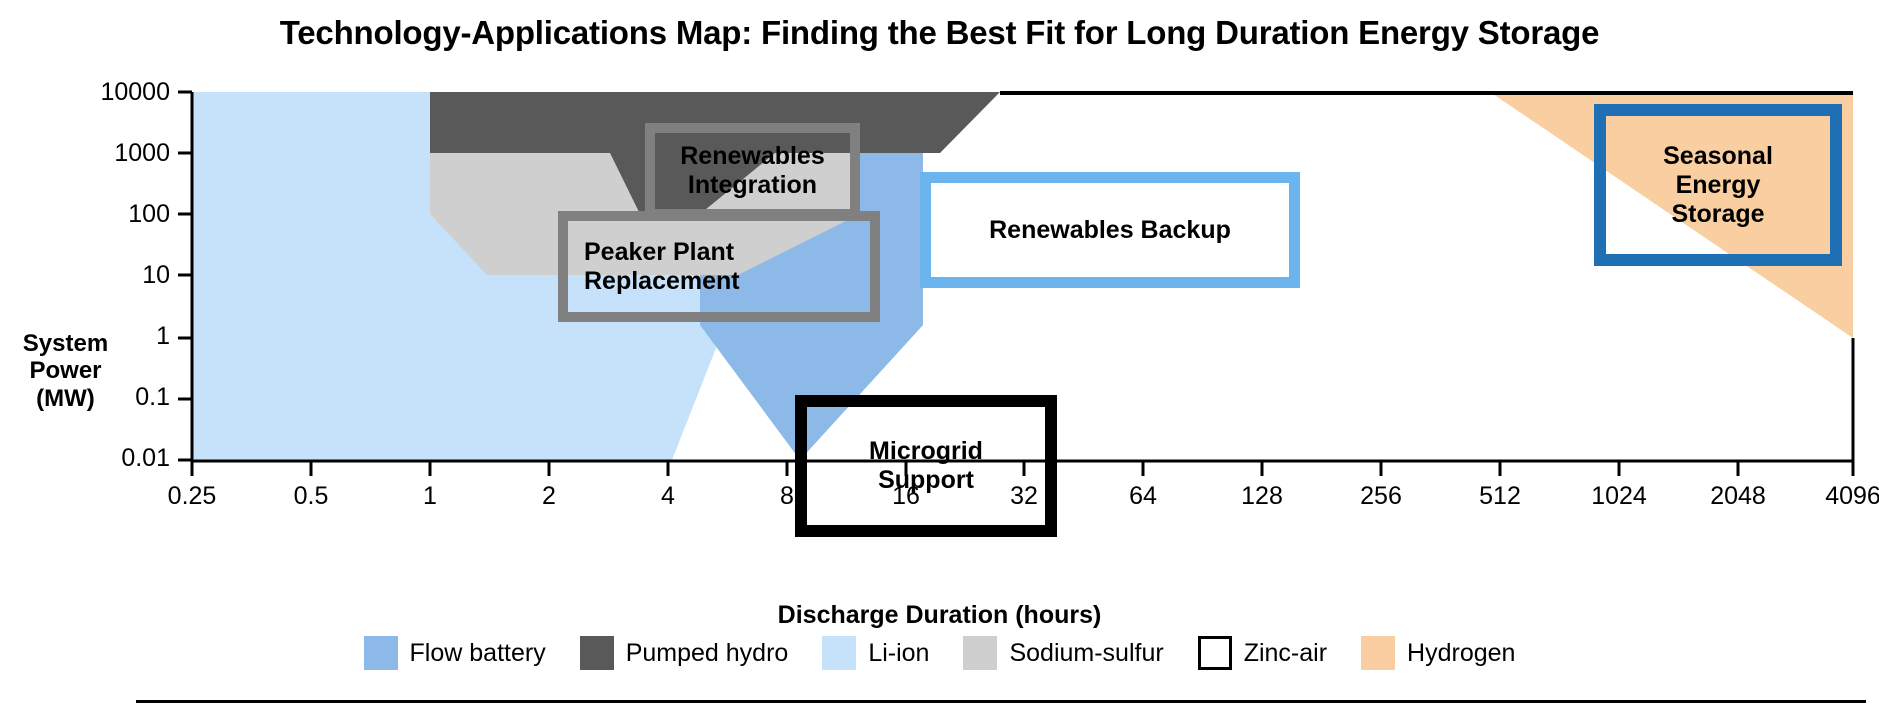 The width and height of the screenshot is (1879, 713). What do you see at coordinates (707, 652) in the screenshot?
I see `legend-label: Pumped hydro` at bounding box center [707, 652].